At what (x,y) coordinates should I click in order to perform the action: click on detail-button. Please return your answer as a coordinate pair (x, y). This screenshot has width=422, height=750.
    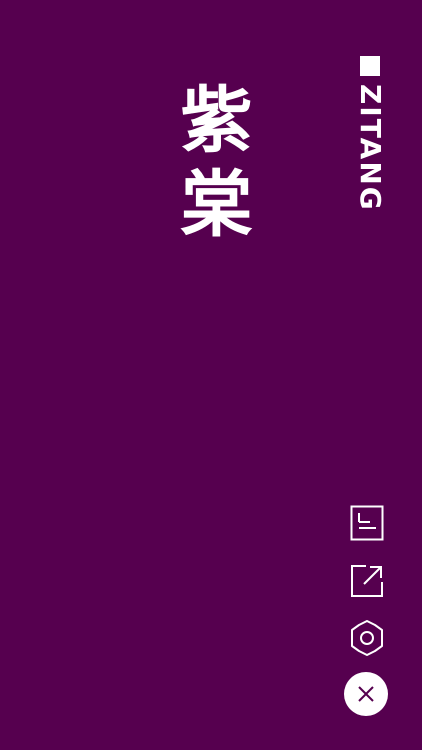
    Looking at the image, I should click on (367, 523).